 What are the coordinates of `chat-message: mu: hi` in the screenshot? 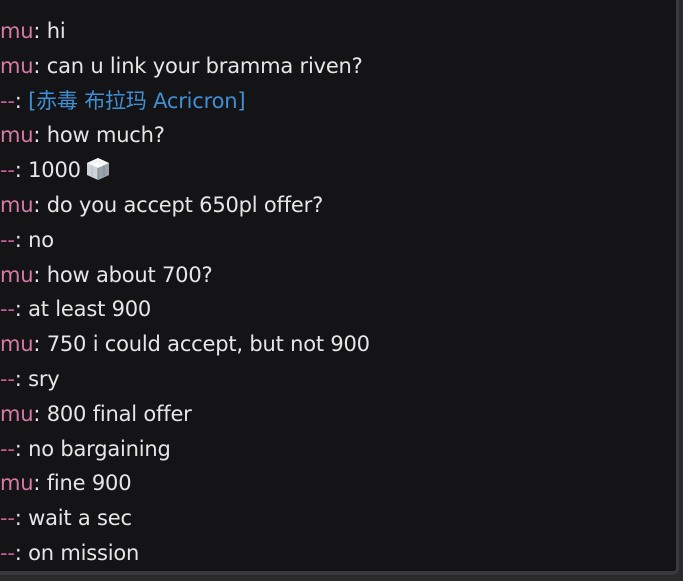 It's located at (33, 31).